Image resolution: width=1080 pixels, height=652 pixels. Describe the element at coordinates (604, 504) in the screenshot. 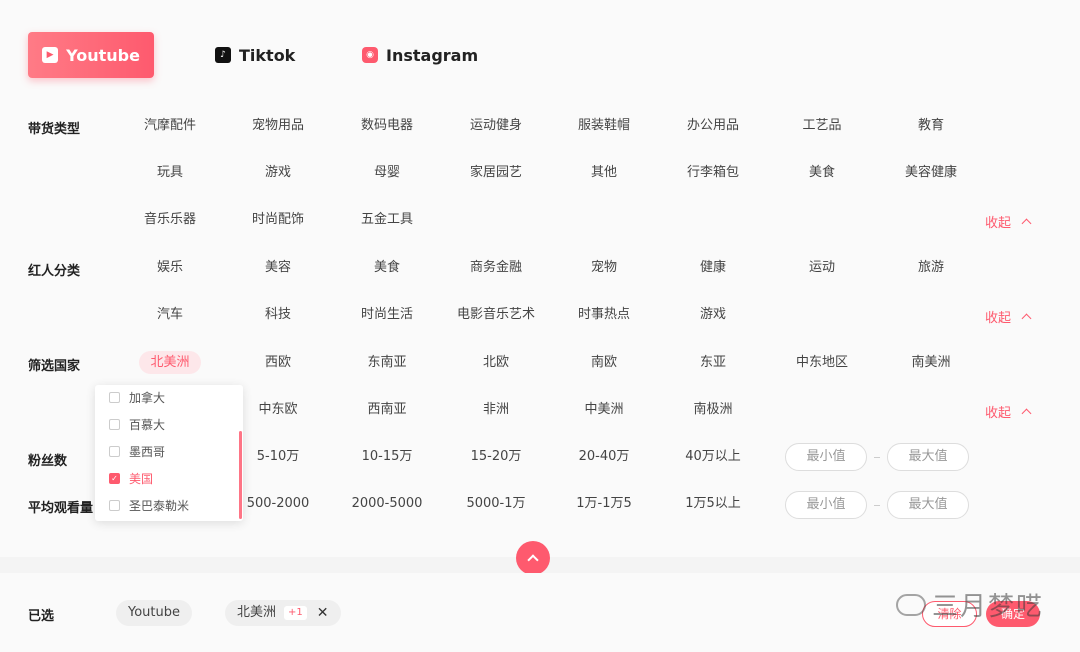

I see `views-option: 1万-1万5` at that location.